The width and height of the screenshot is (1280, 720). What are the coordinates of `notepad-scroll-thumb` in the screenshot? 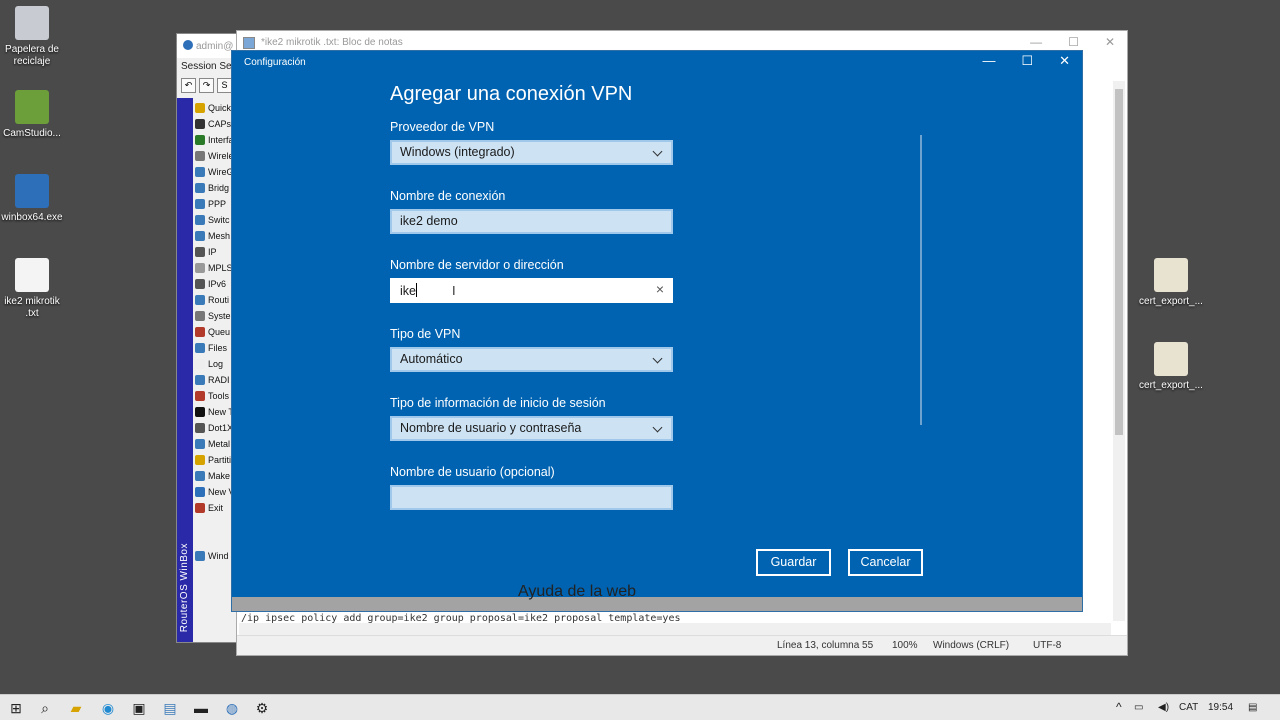 It's located at (1119, 262).